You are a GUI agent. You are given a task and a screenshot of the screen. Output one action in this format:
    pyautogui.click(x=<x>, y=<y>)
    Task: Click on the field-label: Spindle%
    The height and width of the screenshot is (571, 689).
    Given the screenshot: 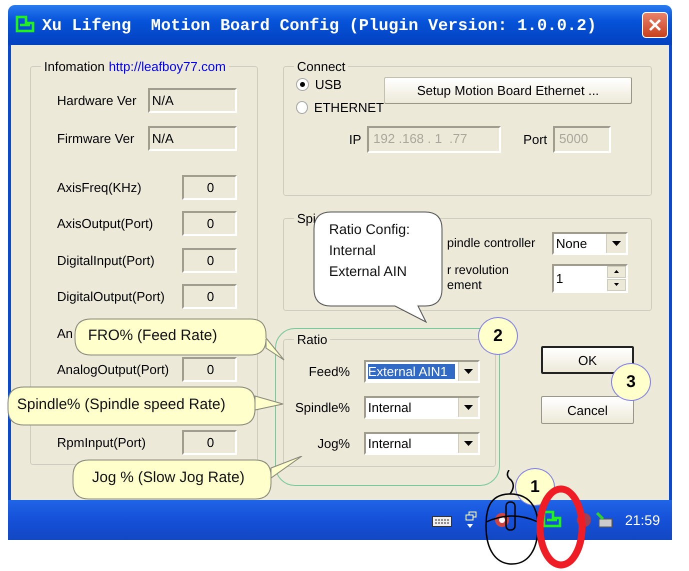 What is the action you would take?
    pyautogui.click(x=322, y=407)
    